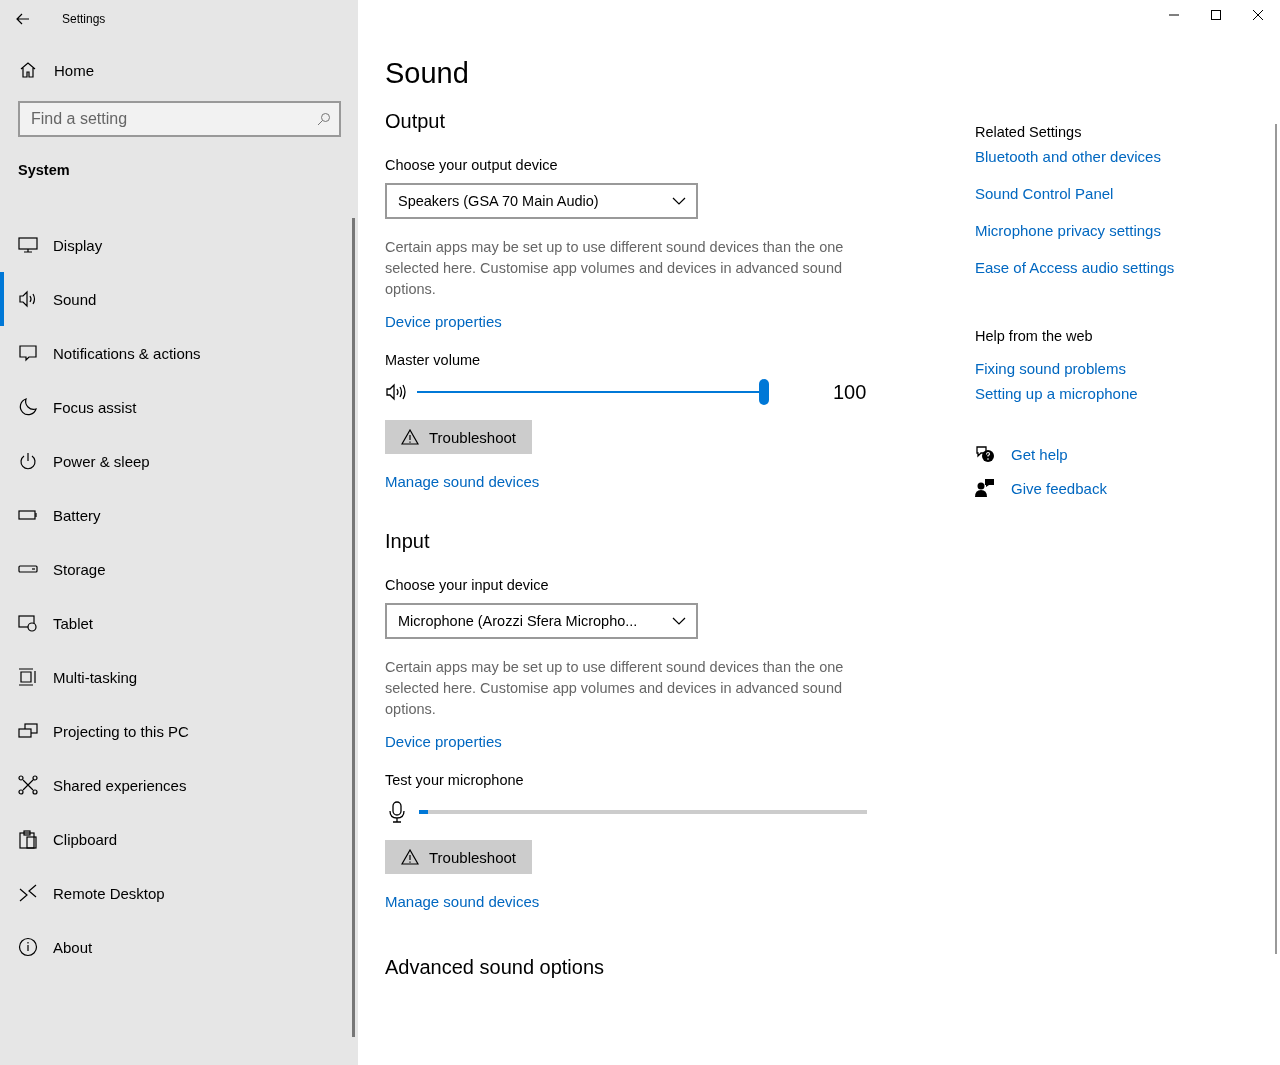 The width and height of the screenshot is (1280, 1065). What do you see at coordinates (1059, 488) in the screenshot?
I see `support-link: Give feedback` at bounding box center [1059, 488].